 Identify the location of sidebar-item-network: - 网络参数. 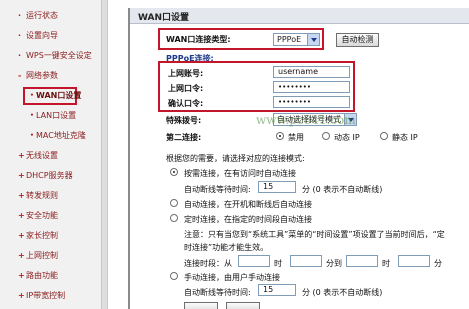
(54, 76).